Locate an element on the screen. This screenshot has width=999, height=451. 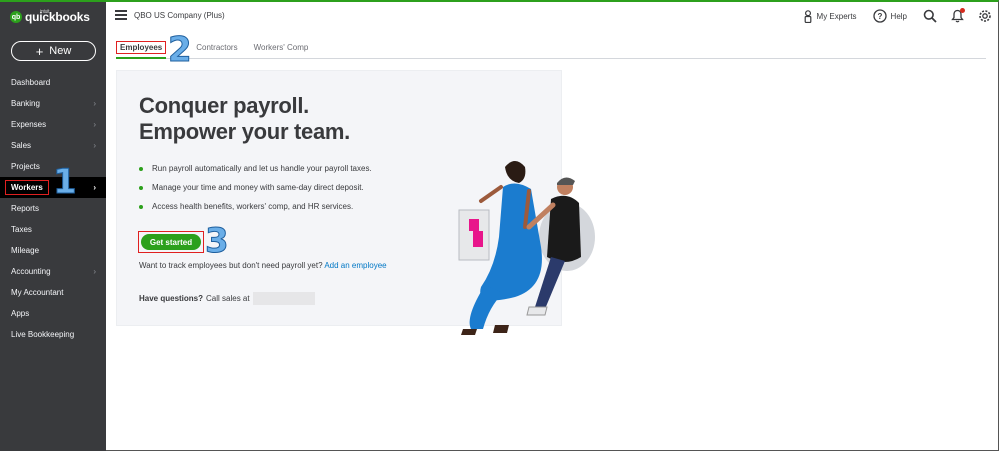
questions-label: Have questions? is located at coordinates (171, 298).